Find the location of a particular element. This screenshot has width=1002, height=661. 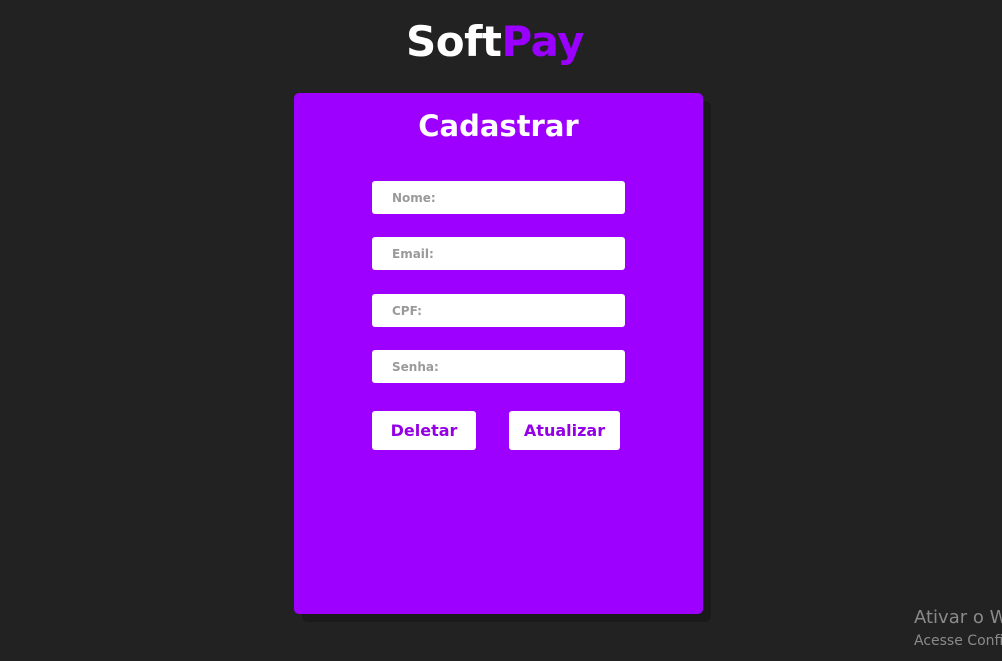

logo-text-soft: Soft is located at coordinates (453, 41).